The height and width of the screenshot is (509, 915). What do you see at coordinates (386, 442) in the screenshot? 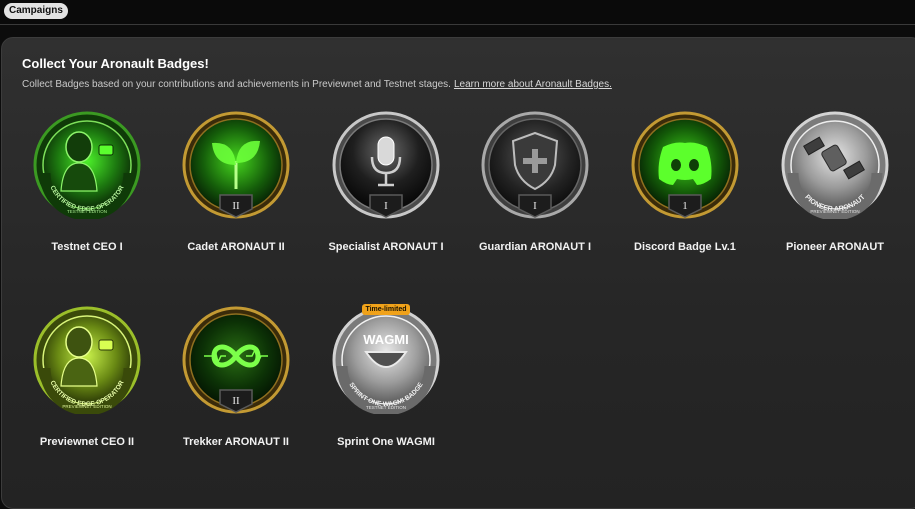
I see `badge-name: Sprint One WAGMI` at bounding box center [386, 442].